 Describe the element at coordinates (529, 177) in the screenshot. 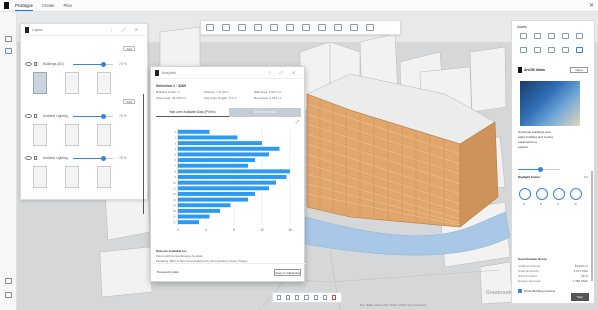

I see `section-title-daylight: Daylight Factor` at that location.